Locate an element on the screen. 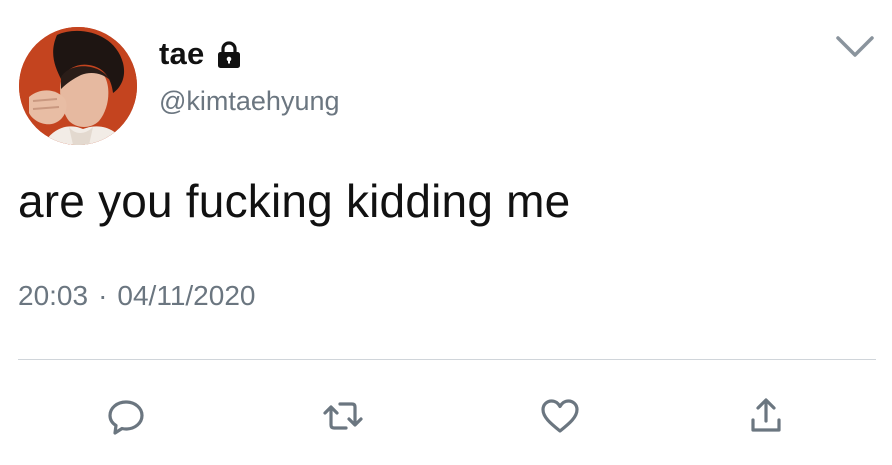  retweet-icon is located at coordinates (343, 416).